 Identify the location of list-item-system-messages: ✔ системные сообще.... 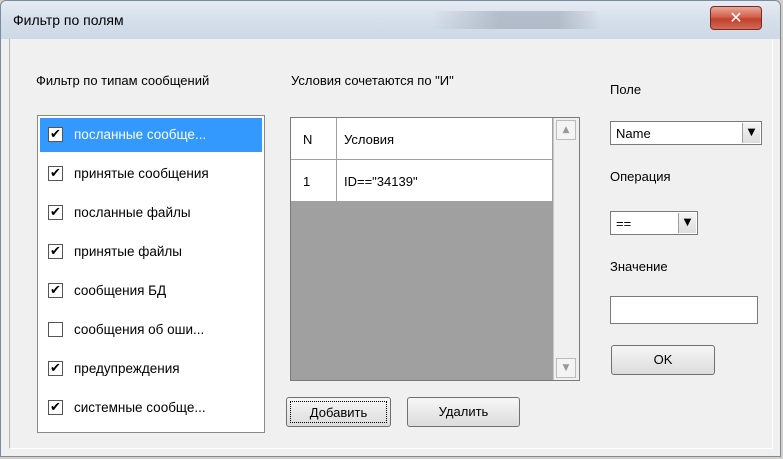
(151, 408).